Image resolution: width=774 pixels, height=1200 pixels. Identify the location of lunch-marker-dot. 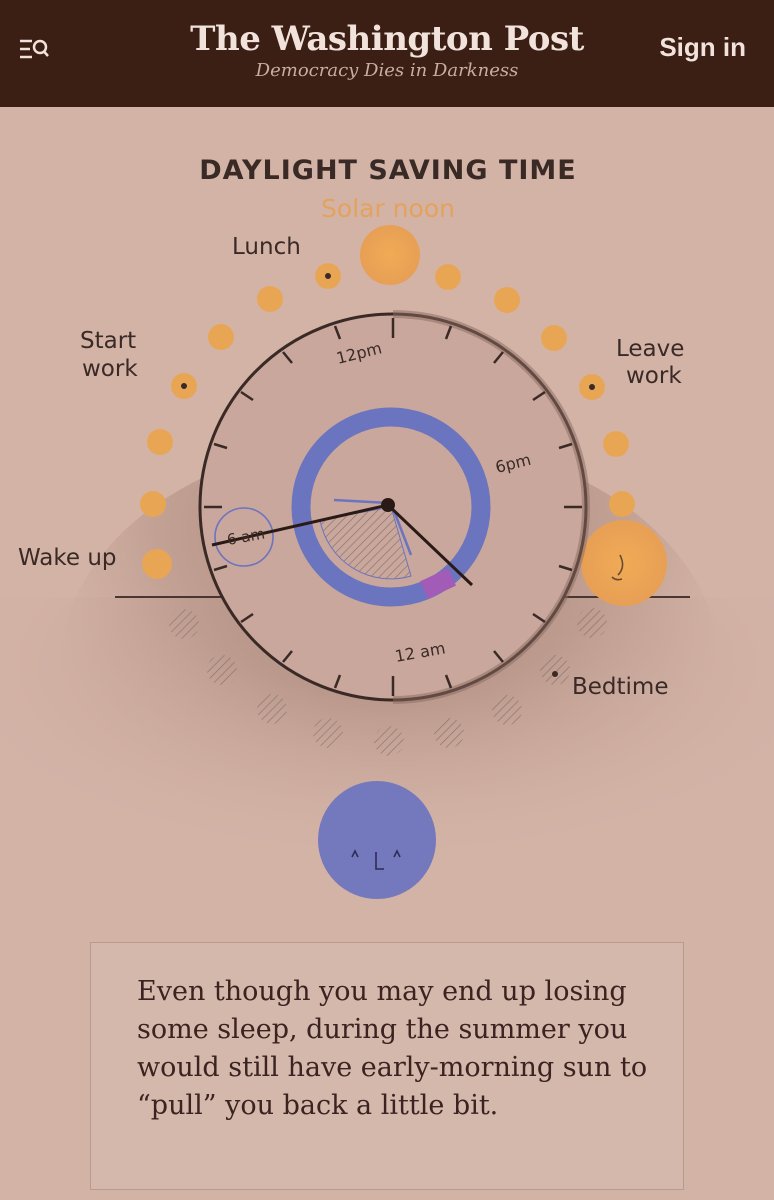
(328, 276).